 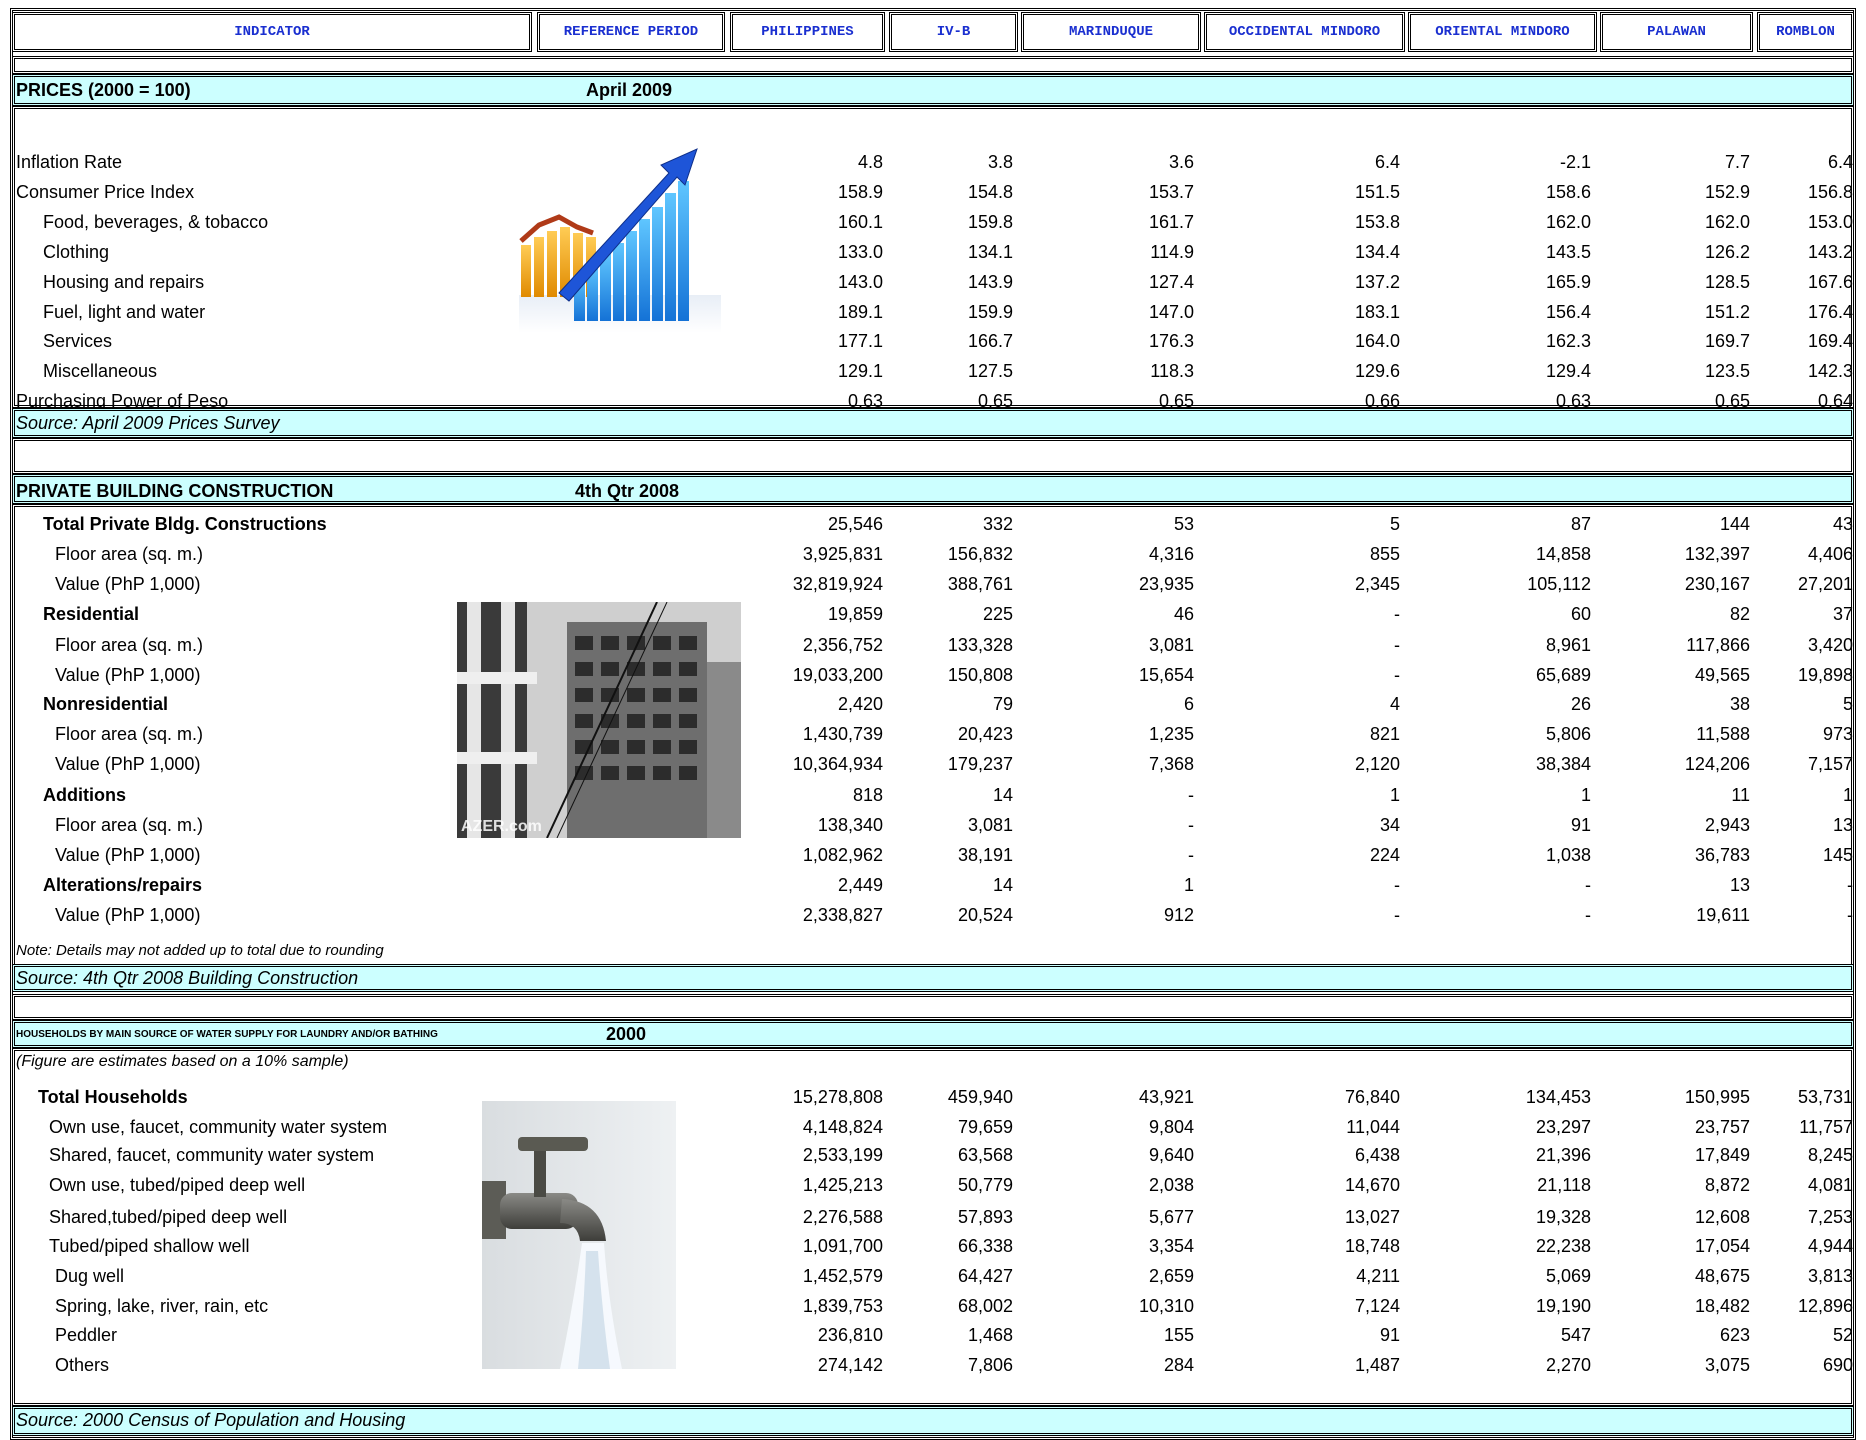 I want to click on cell-occidental-mindoro: 4,211, so click(x=1378, y=1276).